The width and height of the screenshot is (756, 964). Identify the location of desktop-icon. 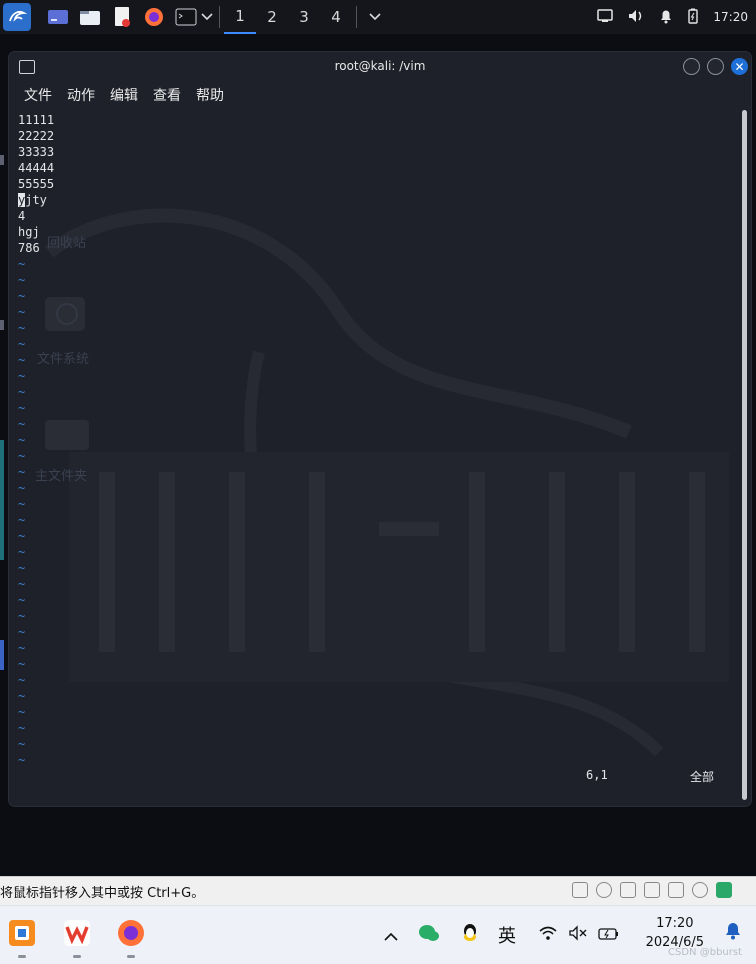
(58, 17).